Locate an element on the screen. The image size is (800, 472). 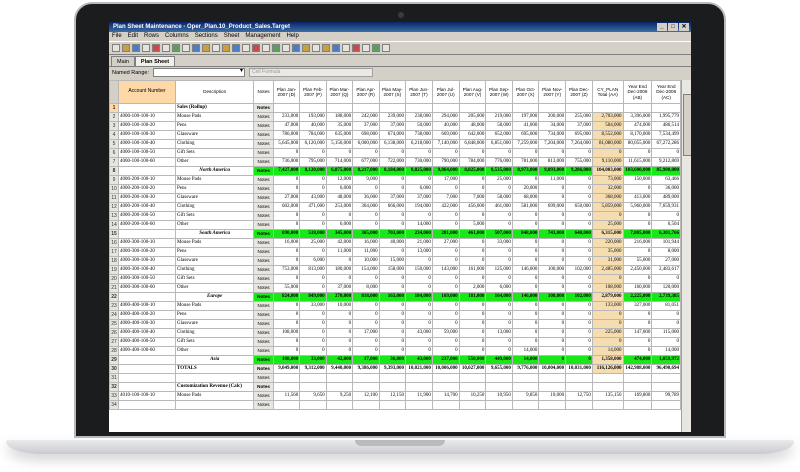
row-number: 1 is located at coordinates (114, 108).